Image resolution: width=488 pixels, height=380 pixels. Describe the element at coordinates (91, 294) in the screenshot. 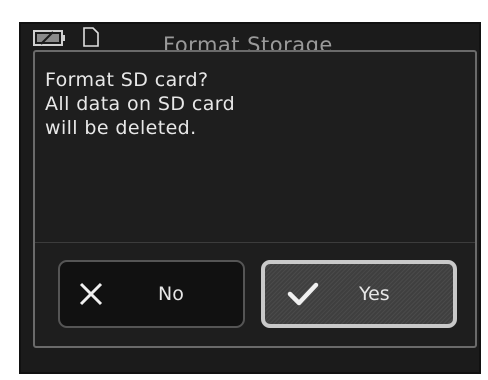

I see `close-icon` at that location.